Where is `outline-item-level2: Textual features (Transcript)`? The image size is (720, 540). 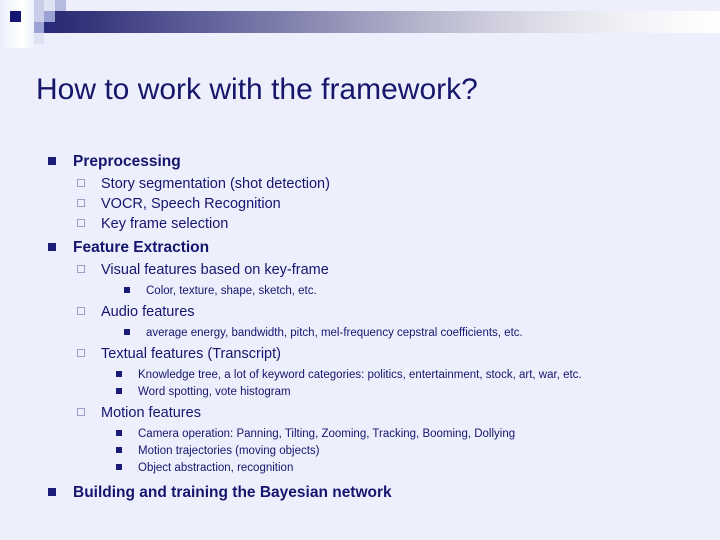 outline-item-level2: Textual features (Transcript) is located at coordinates (360, 354).